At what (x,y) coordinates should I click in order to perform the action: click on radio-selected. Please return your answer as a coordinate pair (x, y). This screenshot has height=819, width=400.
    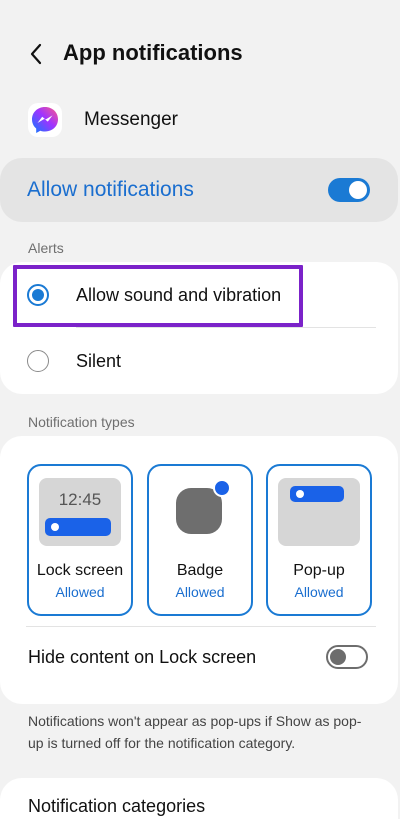
    Looking at the image, I should click on (38, 295).